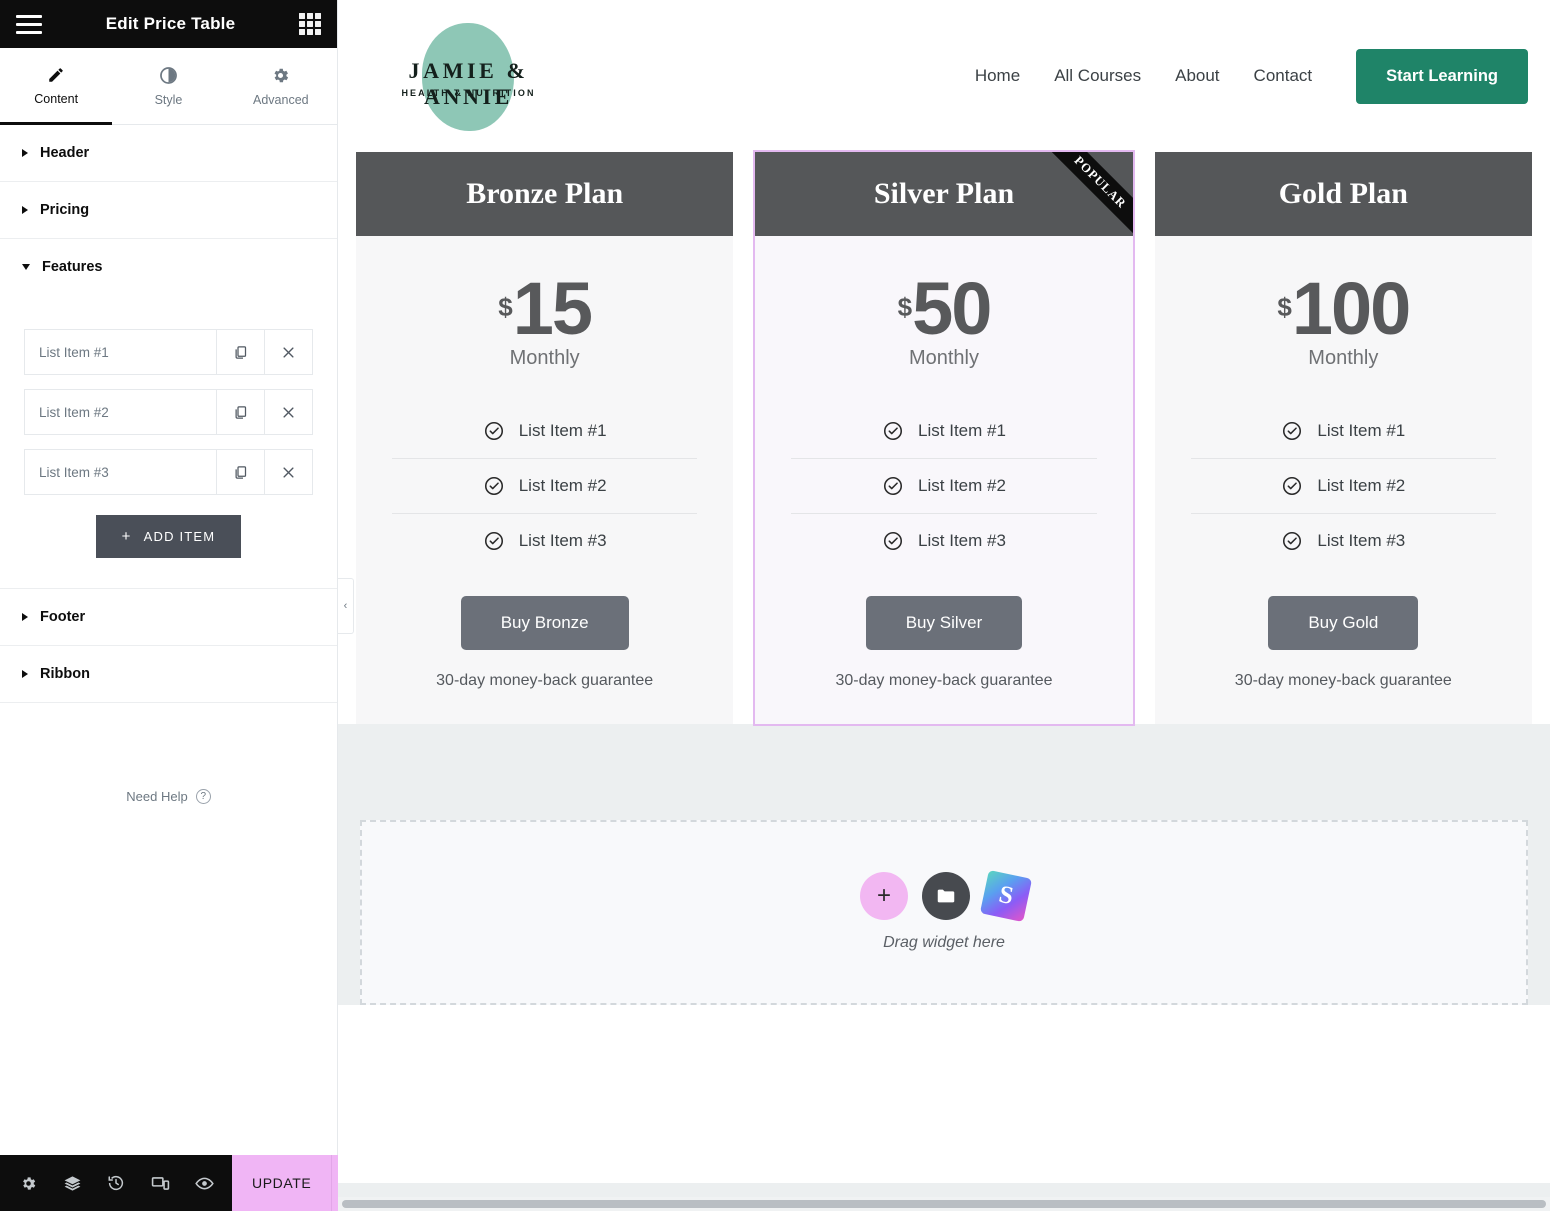 This screenshot has width=1550, height=1211. Describe the element at coordinates (56, 99) in the screenshot. I see `tab-content-label: Content` at that location.